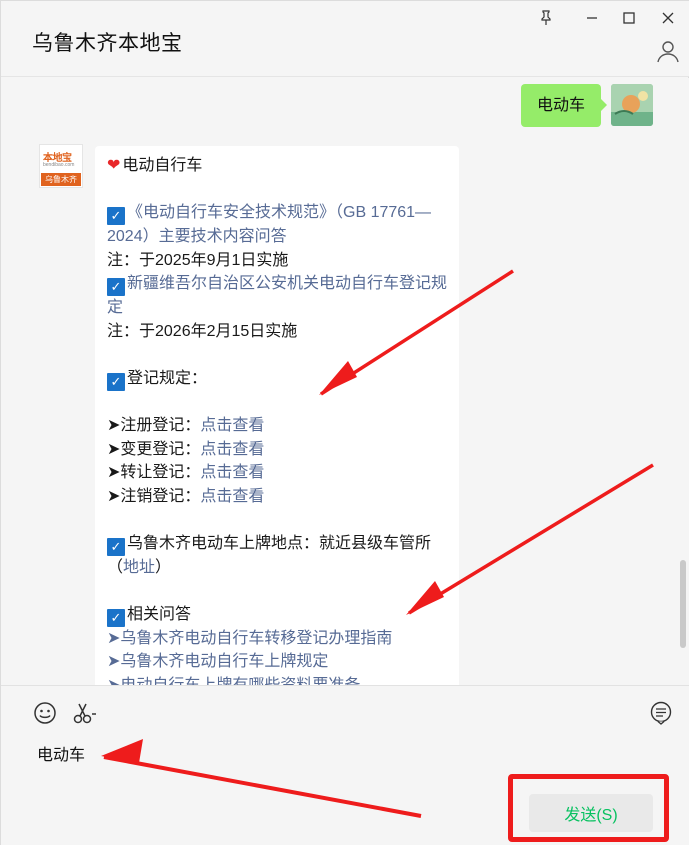  I want to click on qa-link: ➤电动自行车上牌有哪些资料要准备, so click(277, 680).